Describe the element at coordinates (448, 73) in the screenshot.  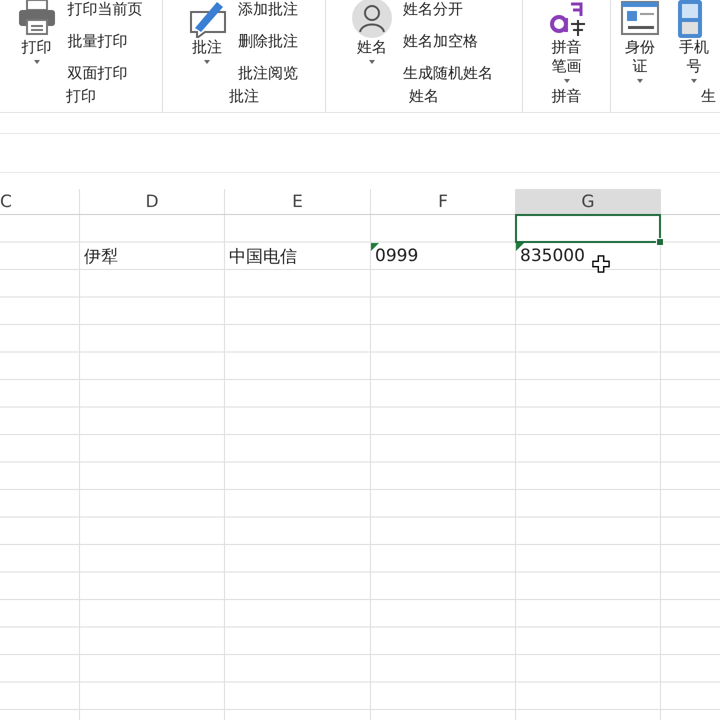
I see `ribbon-button: 生成随机姓名` at that location.